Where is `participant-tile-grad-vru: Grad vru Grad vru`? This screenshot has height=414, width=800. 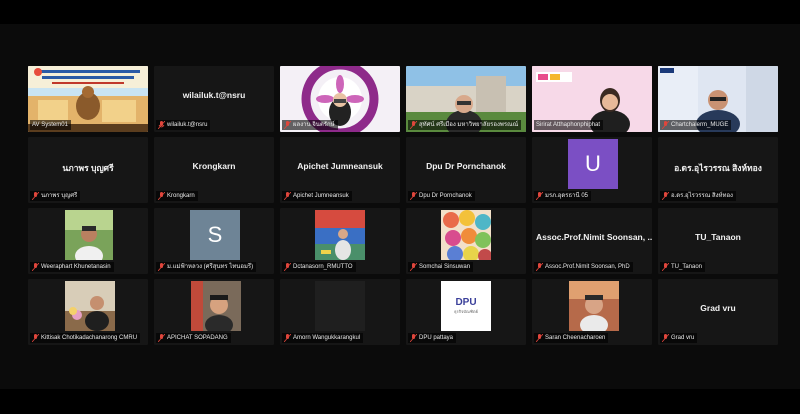
participant-tile-grad-vru: Grad vru Grad vru is located at coordinates (718, 312).